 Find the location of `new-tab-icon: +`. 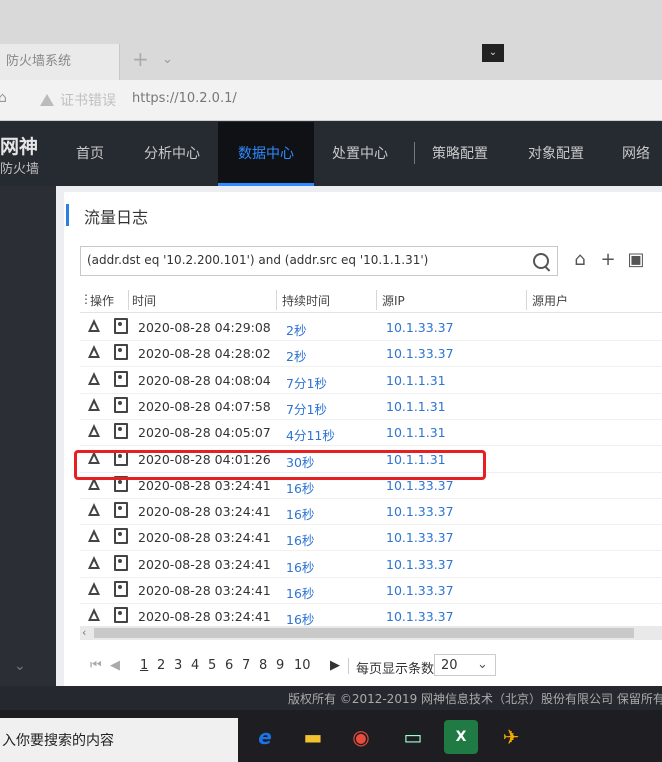

new-tab-icon: + is located at coordinates (141, 59).